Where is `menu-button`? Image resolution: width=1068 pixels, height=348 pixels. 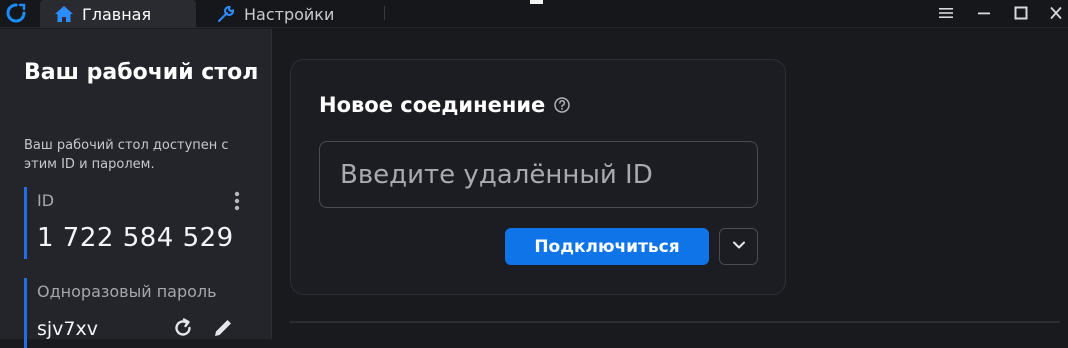 menu-button is located at coordinates (946, 13).